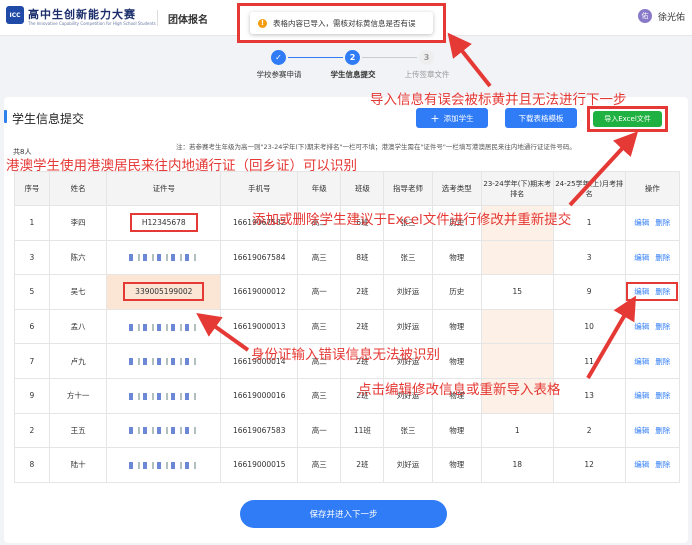  I want to click on plus-icon: +, so click(435, 118).